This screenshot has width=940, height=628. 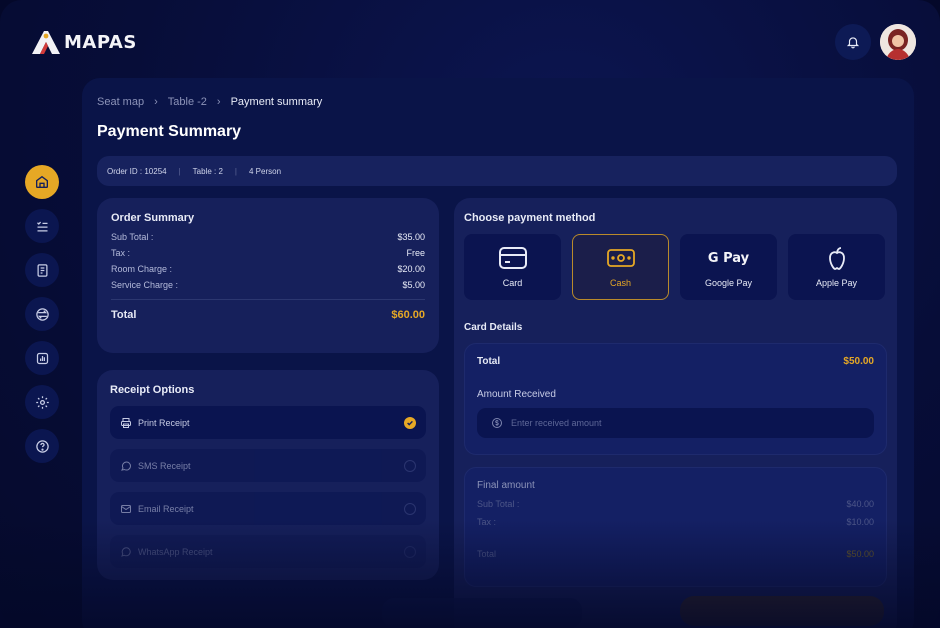 What do you see at coordinates (493, 327) in the screenshot?
I see `card-details-title: Card Details` at bounding box center [493, 327].